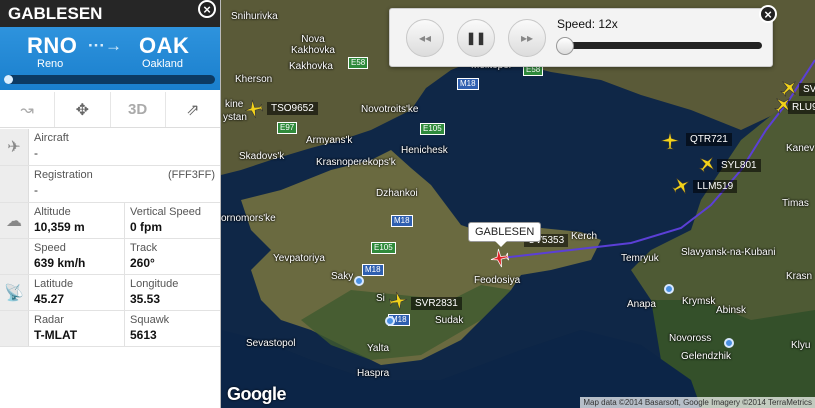 This screenshot has width=815, height=408. What do you see at coordinates (110, 293) in the screenshot?
I see `position-row: 📡 Latitude 45.27 Longitude 35.53` at bounding box center [110, 293].